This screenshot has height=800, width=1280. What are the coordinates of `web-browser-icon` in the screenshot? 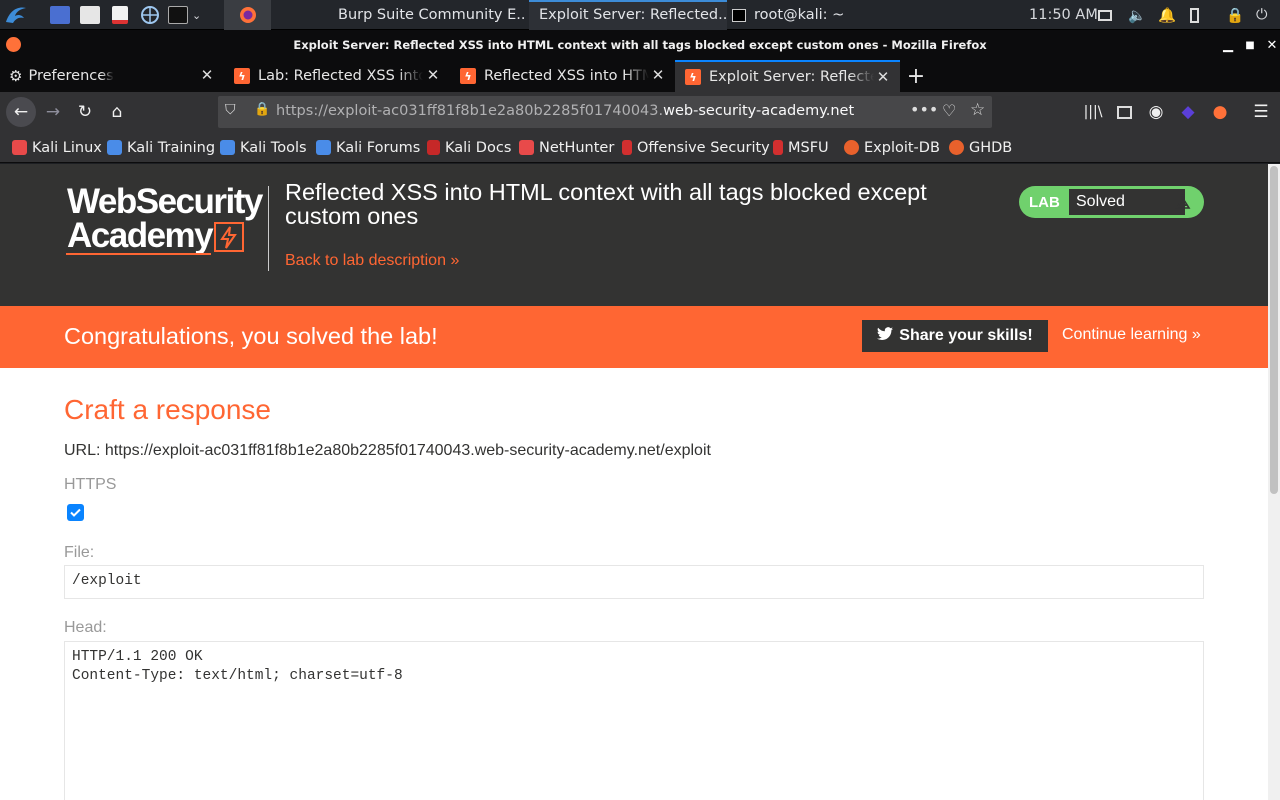 It's located at (150, 15).